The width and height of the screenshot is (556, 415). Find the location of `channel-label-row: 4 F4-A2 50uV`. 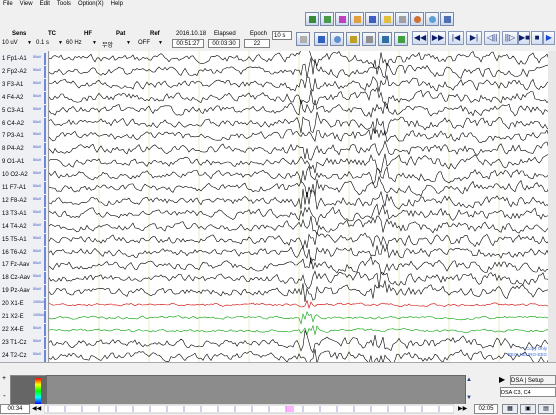

channel-label-row: 4 F4-A2 50uV is located at coordinates (24, 97).